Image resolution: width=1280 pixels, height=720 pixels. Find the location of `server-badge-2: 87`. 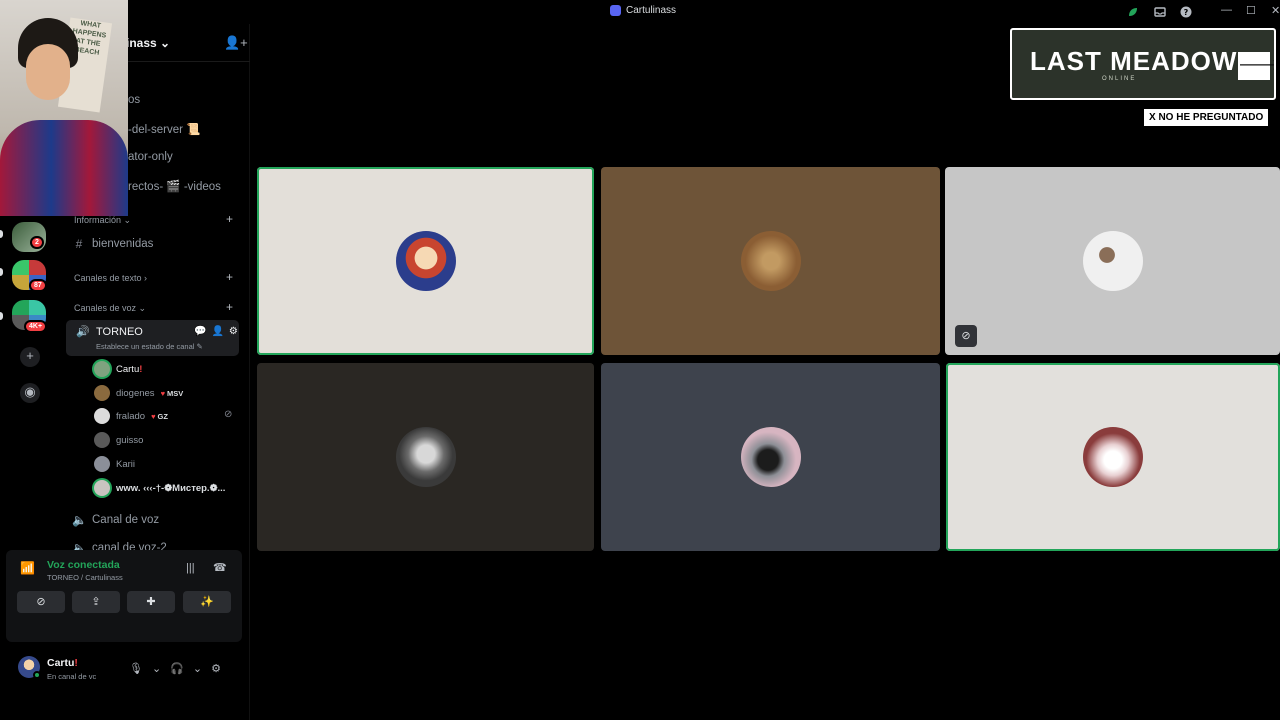

server-badge-2: 87 is located at coordinates (38, 285).